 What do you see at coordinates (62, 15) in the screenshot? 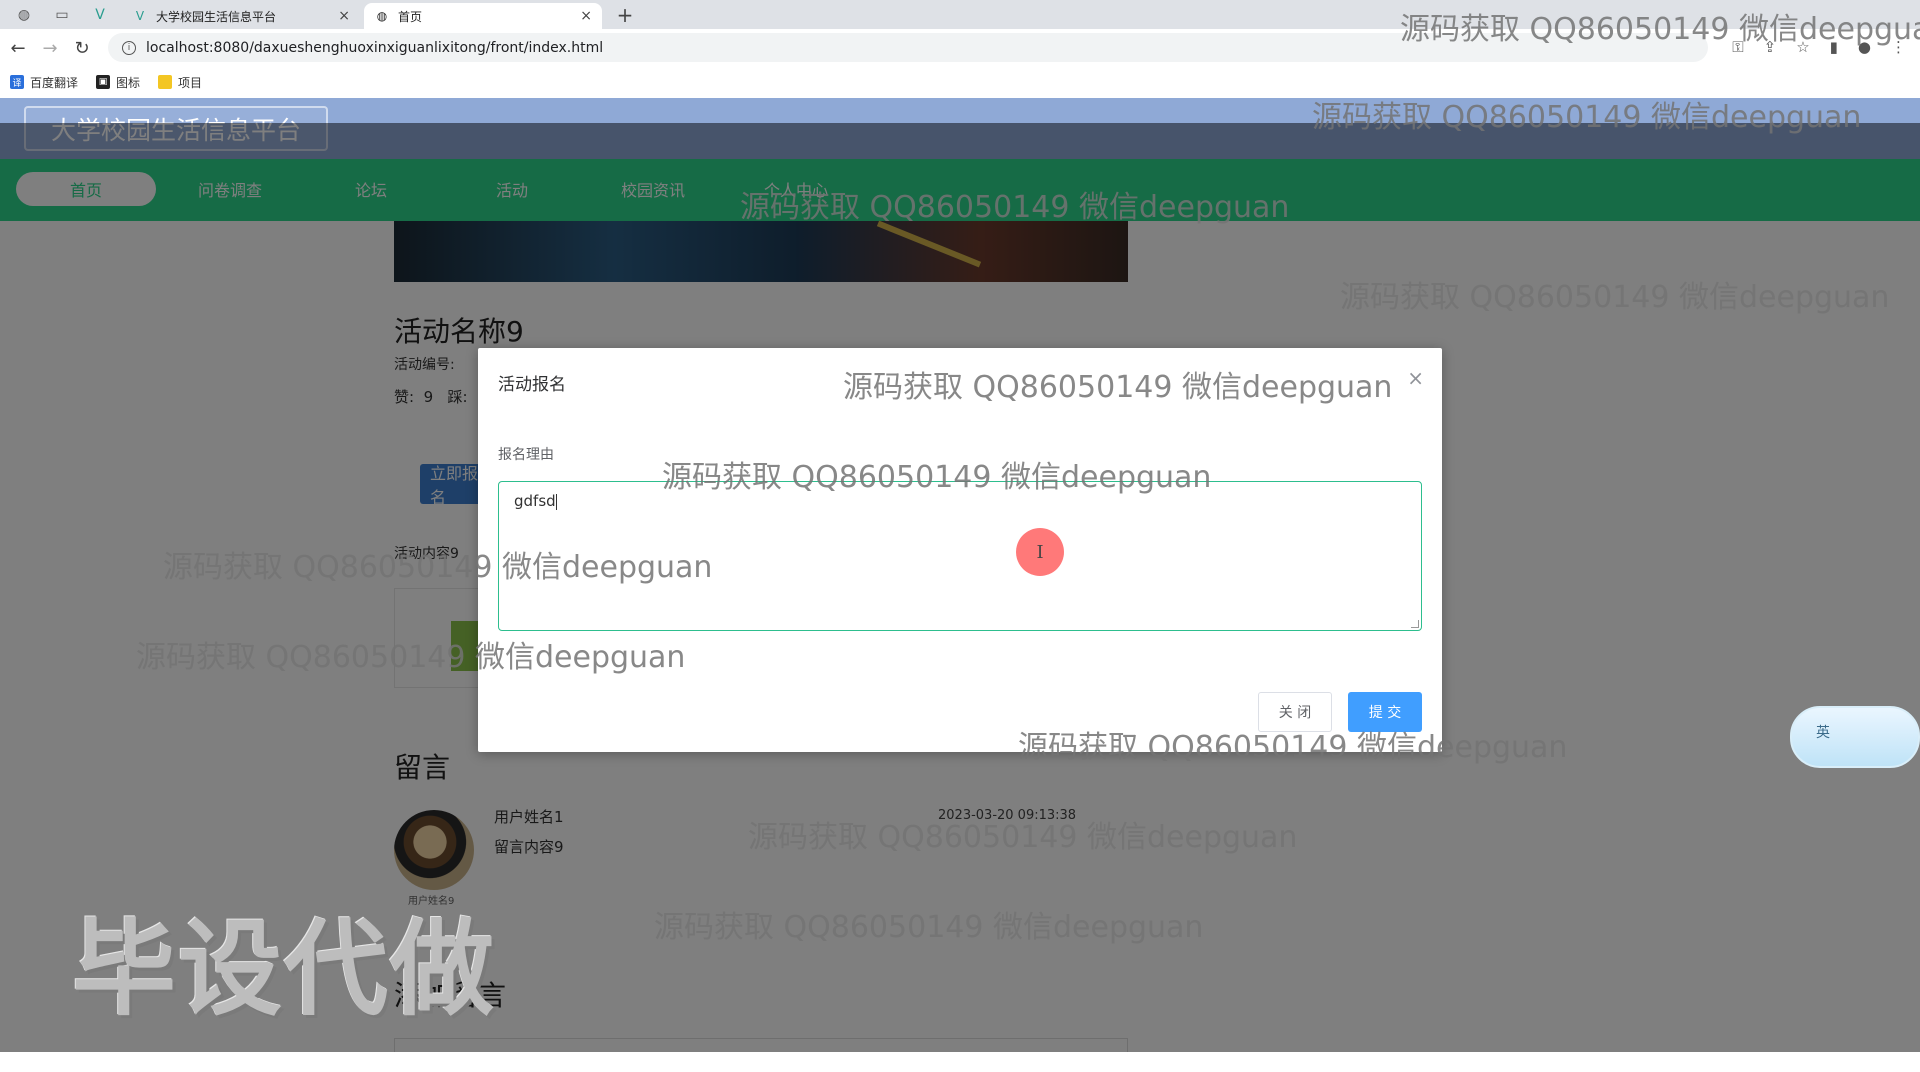
I see `blank-tab-icon: ▭` at bounding box center [62, 15].